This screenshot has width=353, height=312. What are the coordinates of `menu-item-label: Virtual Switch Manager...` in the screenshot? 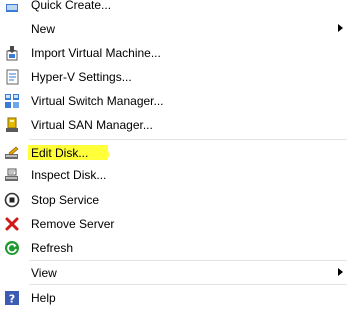 It's located at (97, 101).